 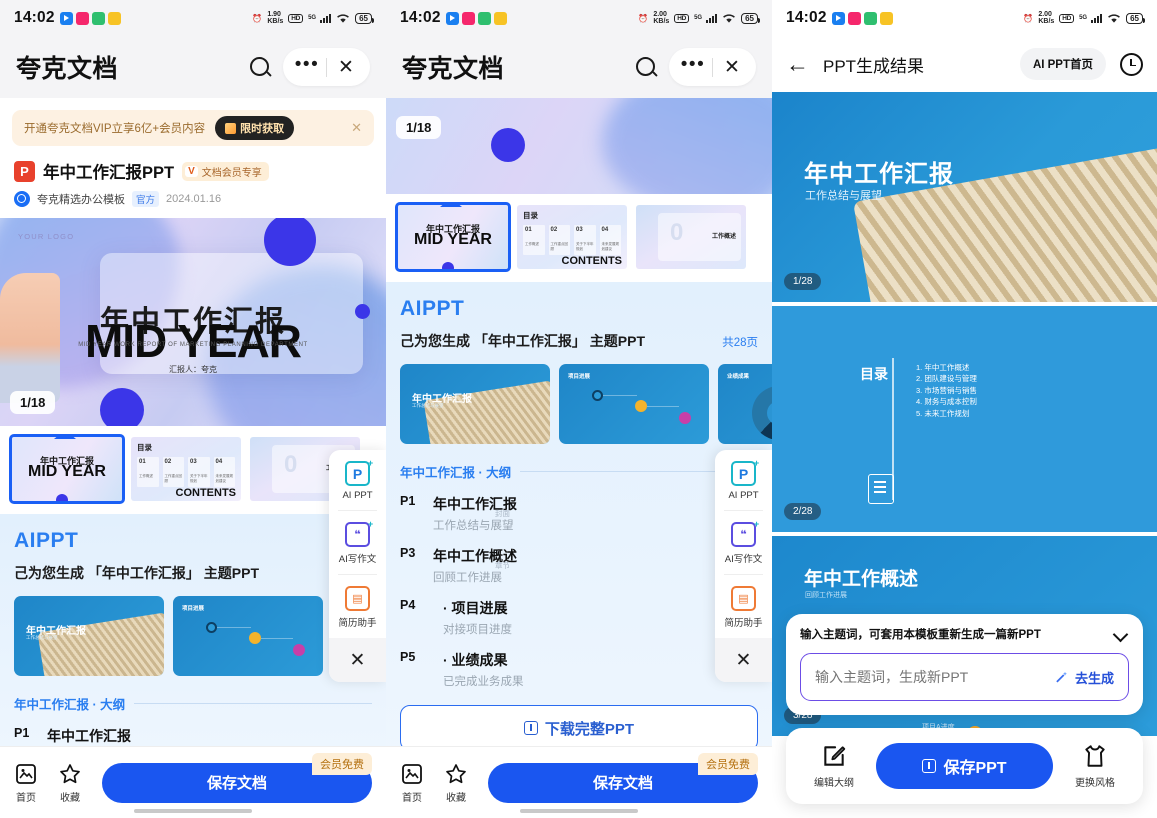 I want to click on header-actions: ••• ✕, so click(x=309, y=67).